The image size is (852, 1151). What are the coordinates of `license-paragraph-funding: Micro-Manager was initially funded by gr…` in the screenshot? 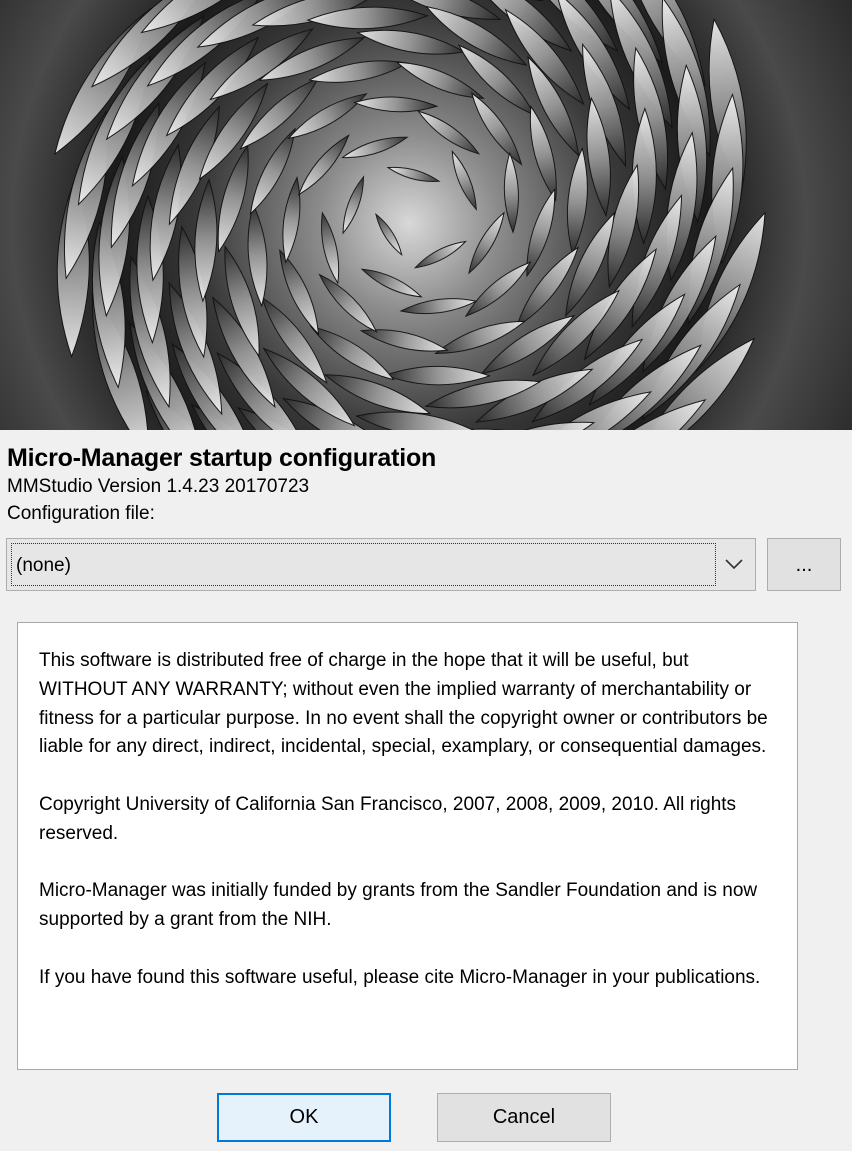 It's located at (398, 905).